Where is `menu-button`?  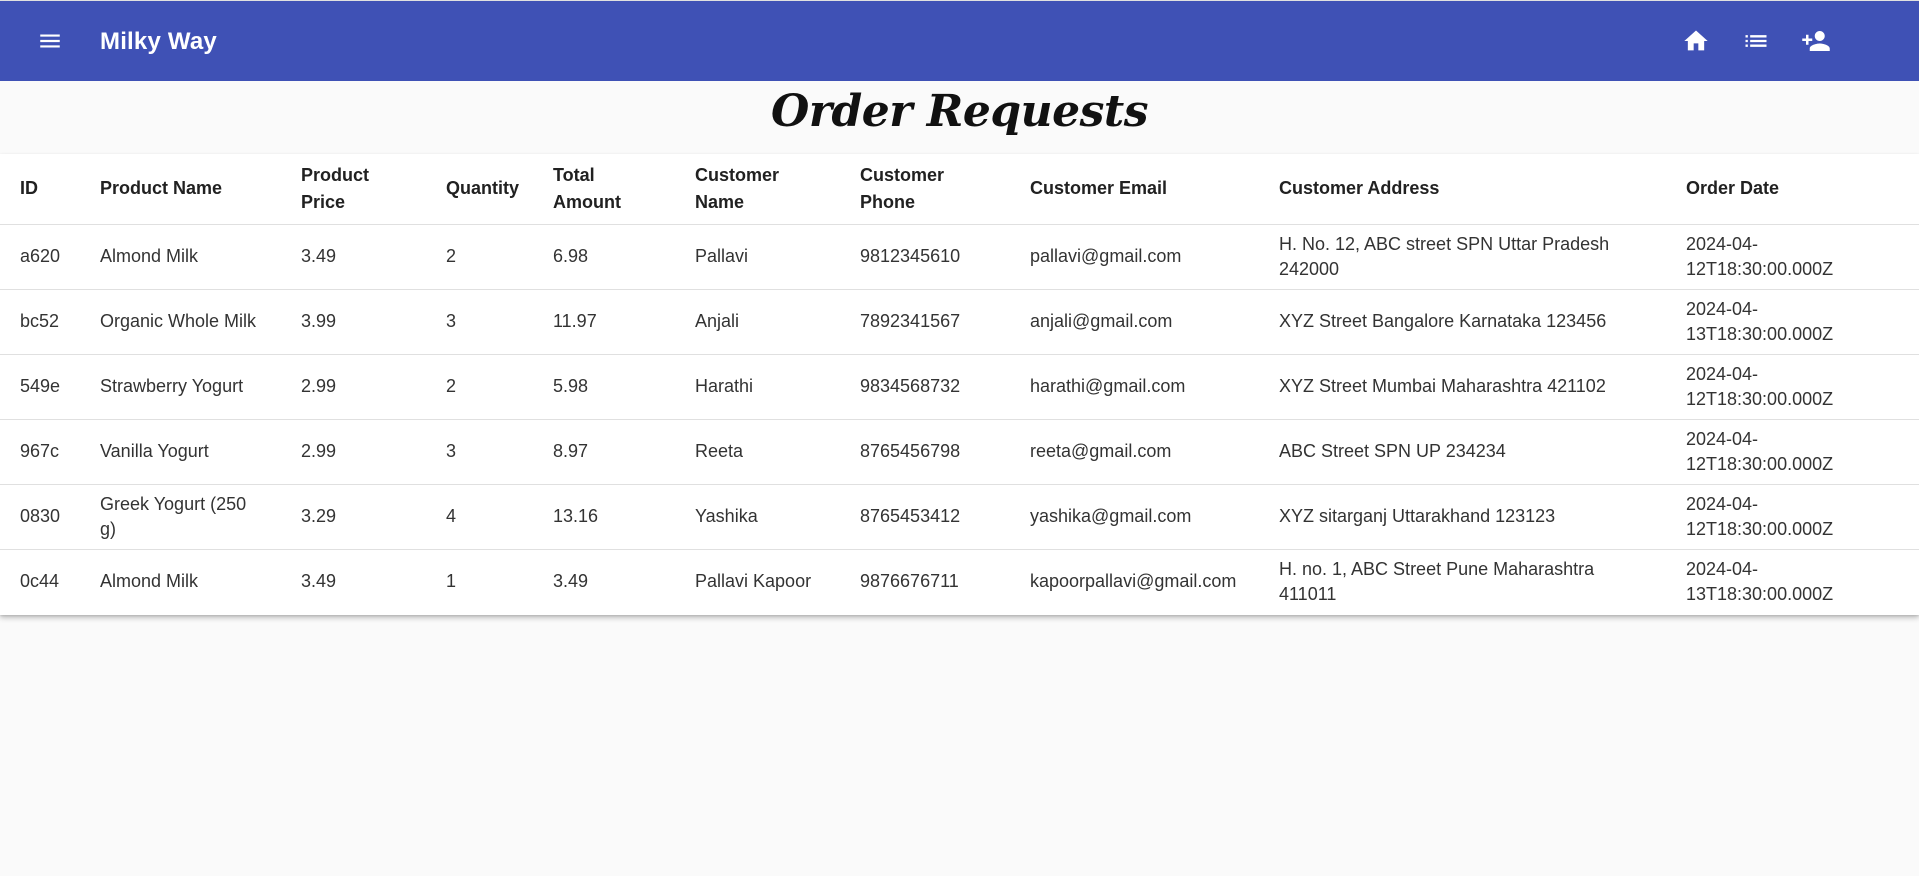
menu-button is located at coordinates (50, 41).